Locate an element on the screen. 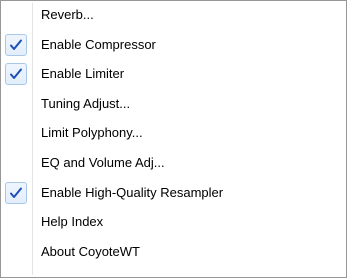 The width and height of the screenshot is (347, 278). menu-item-help-index: Help Index is located at coordinates (173, 222).